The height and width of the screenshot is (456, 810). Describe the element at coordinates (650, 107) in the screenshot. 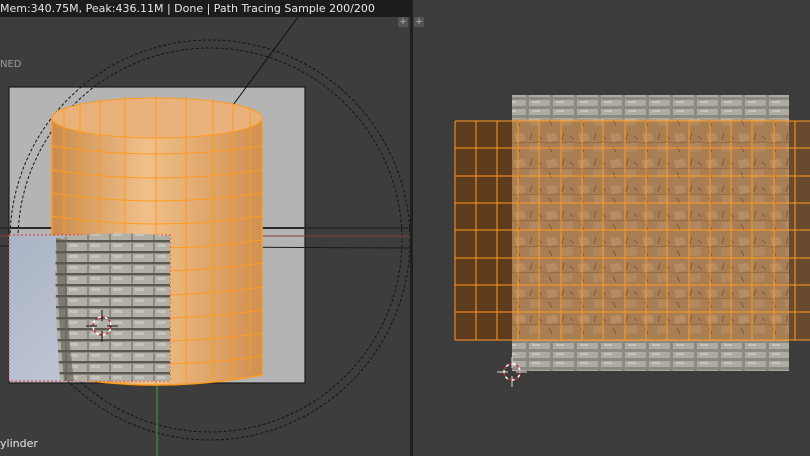

I see `texture-top-strip` at that location.